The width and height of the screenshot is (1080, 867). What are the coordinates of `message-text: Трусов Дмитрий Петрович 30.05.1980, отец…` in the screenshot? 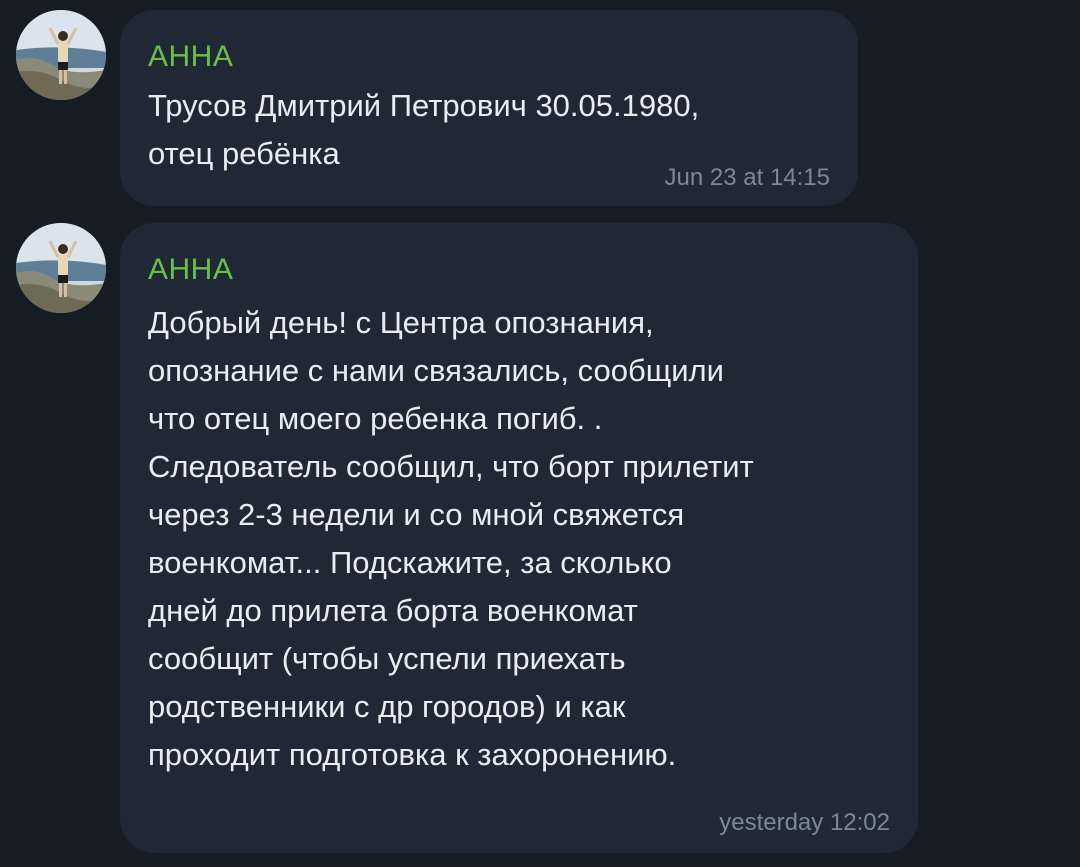 It's located at (424, 129).